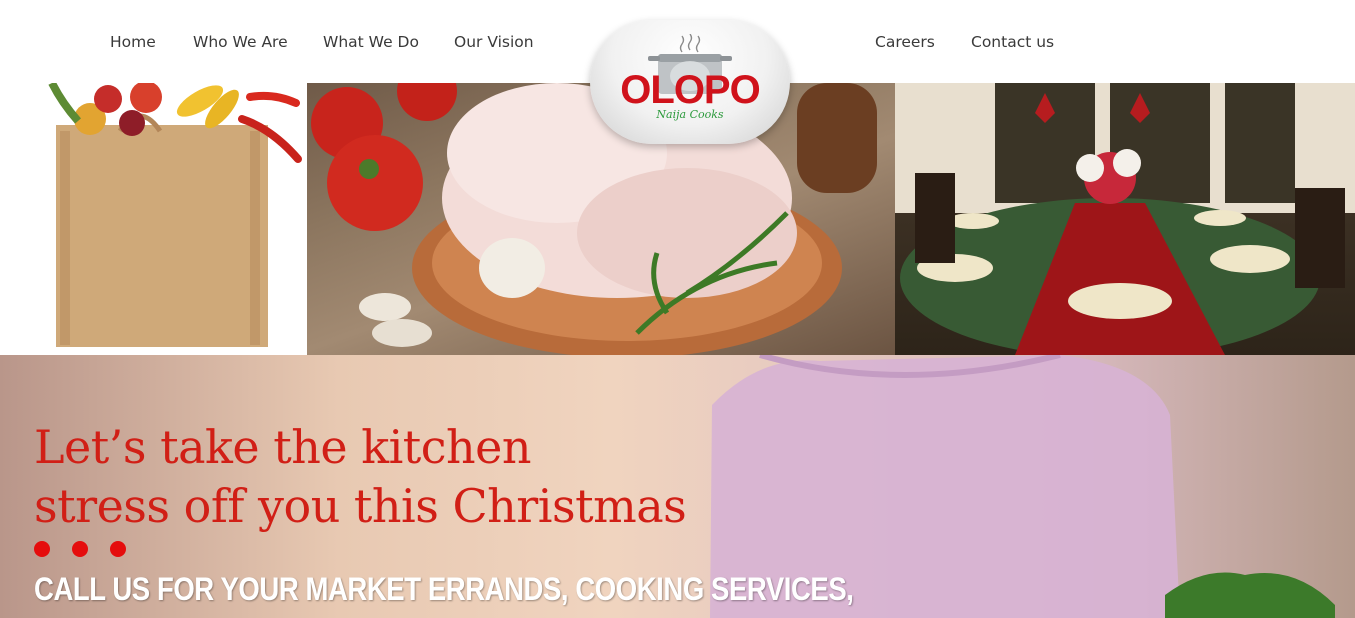  What do you see at coordinates (133, 42) in the screenshot?
I see `nav-home: Home` at bounding box center [133, 42].